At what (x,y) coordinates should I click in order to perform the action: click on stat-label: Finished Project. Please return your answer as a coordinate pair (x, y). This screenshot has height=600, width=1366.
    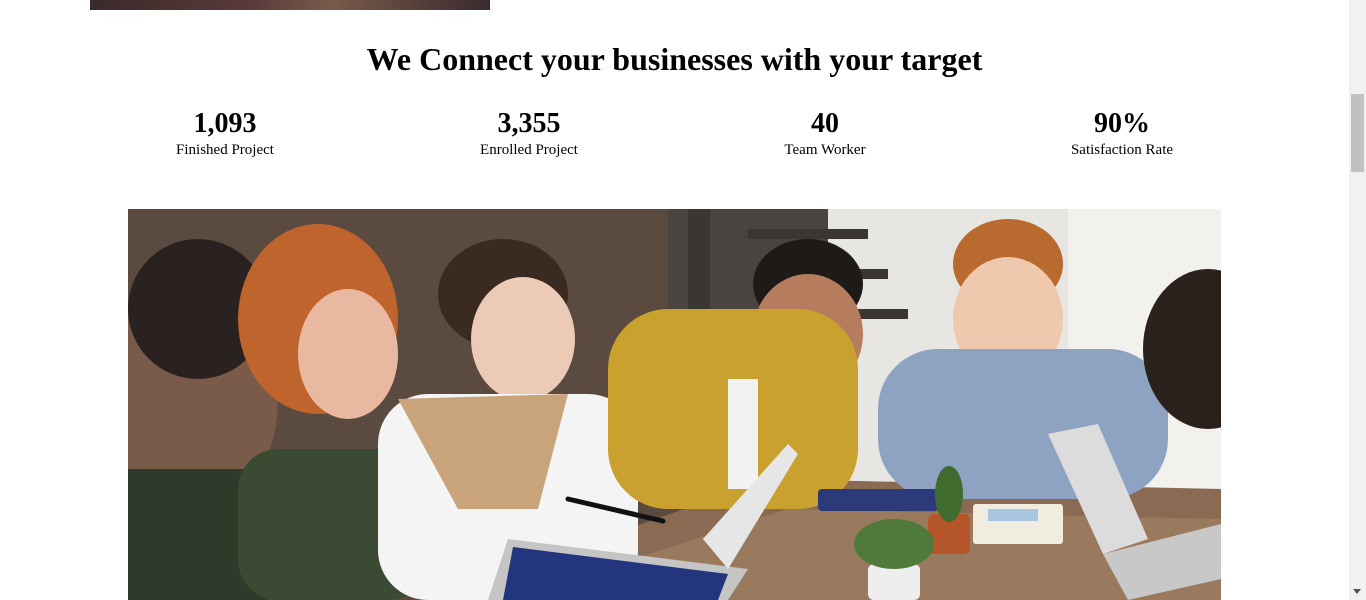
    Looking at the image, I should click on (225, 150).